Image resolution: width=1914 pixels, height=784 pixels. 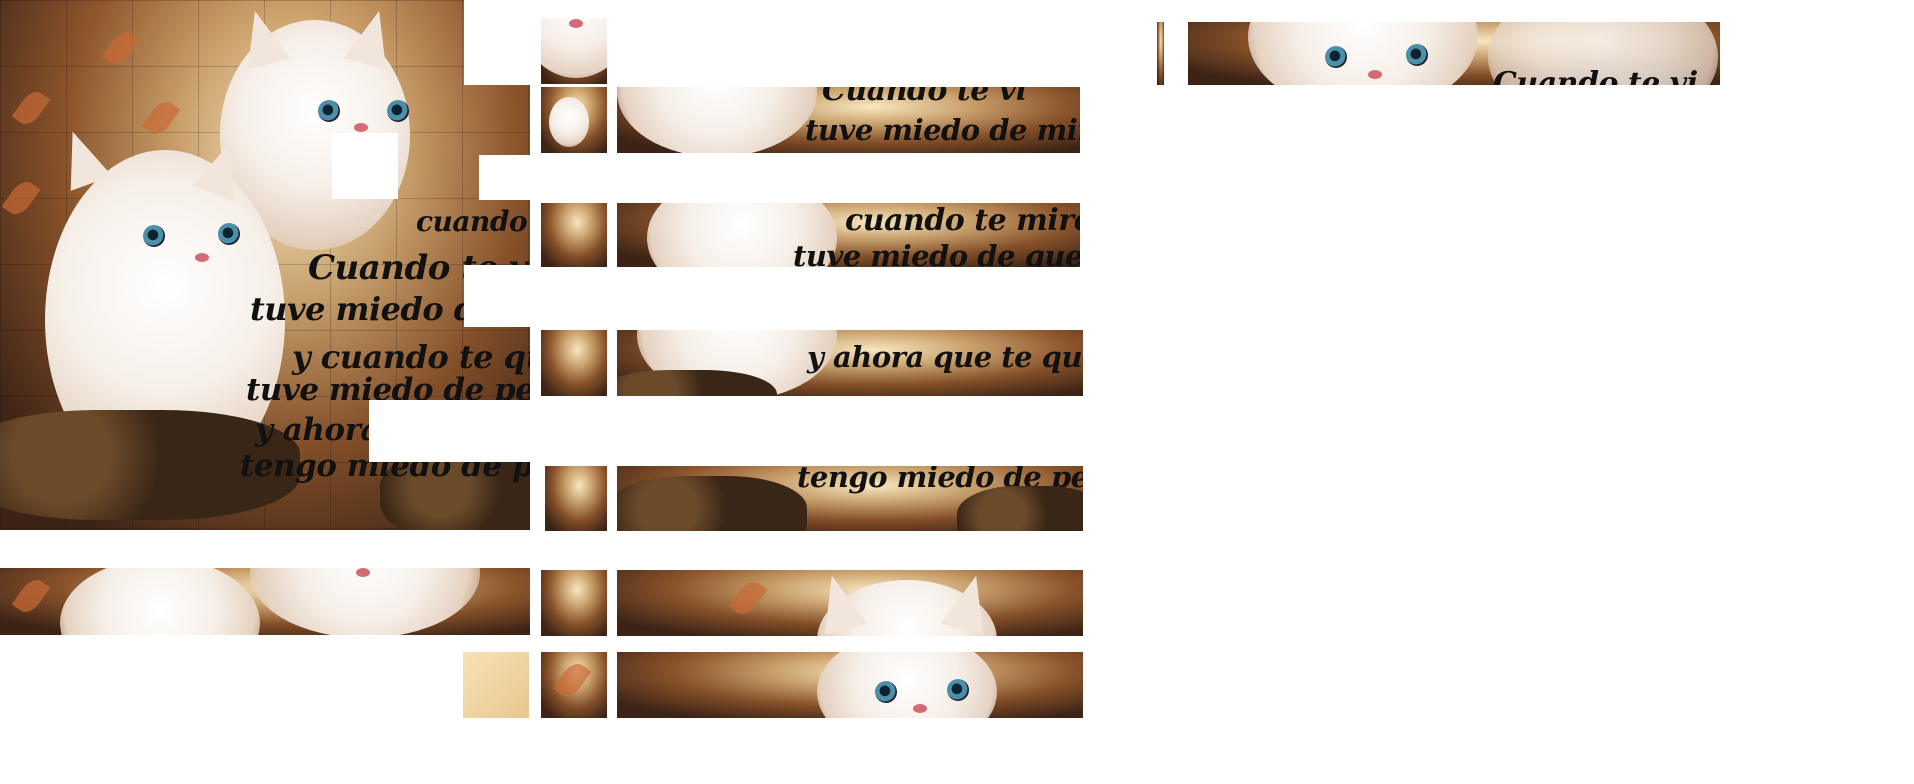 I want to click on kitten-ear, so click(x=372, y=37).